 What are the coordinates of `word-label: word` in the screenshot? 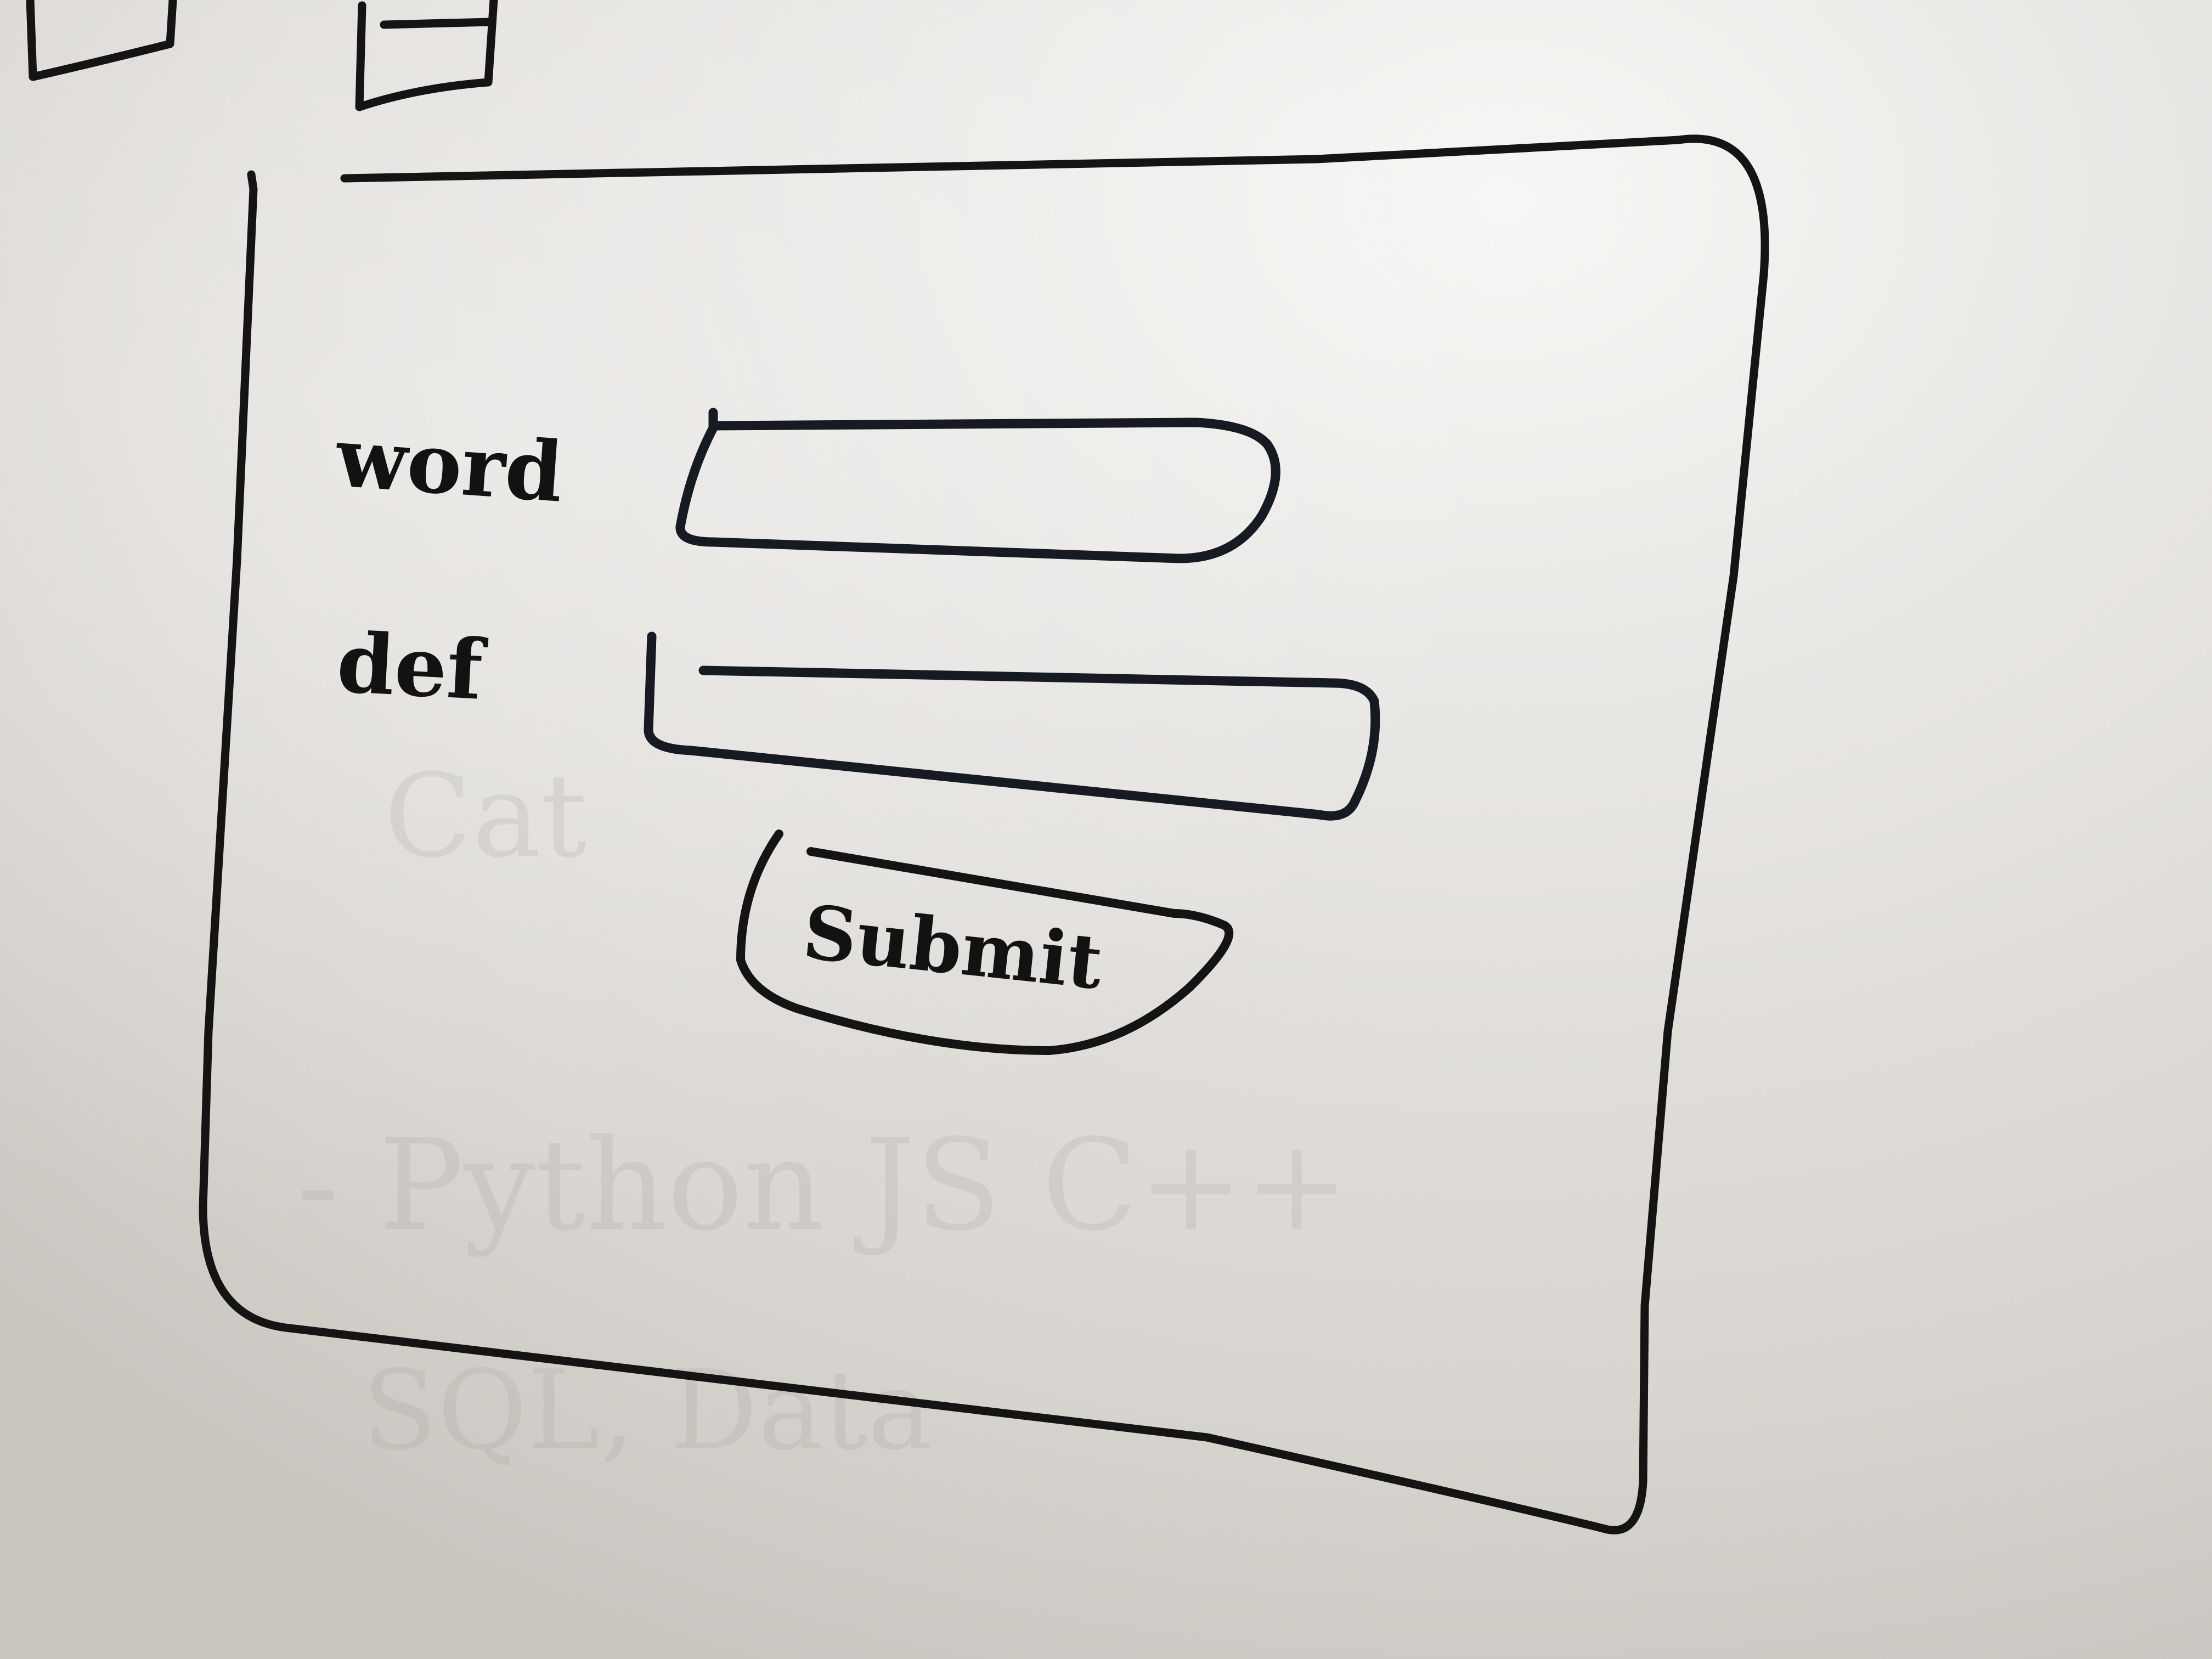 It's located at (449, 465).